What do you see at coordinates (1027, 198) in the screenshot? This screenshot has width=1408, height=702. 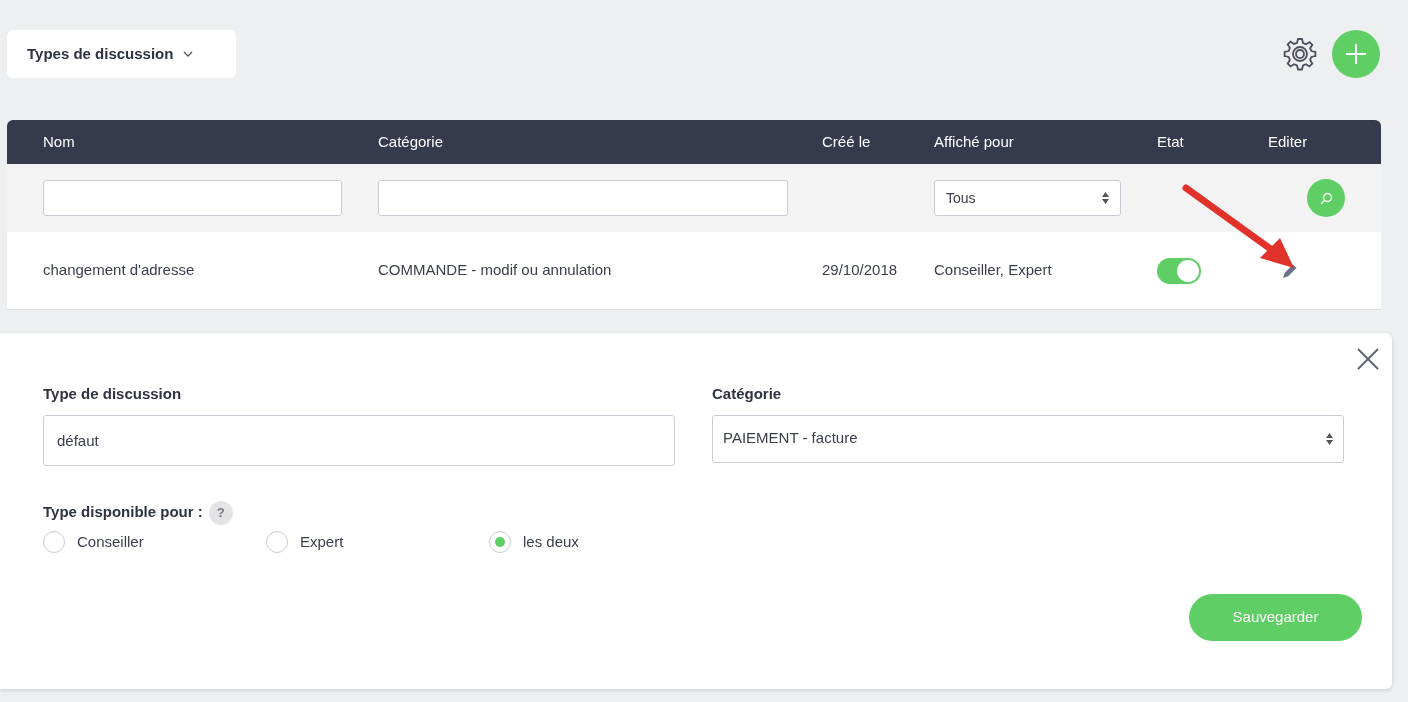 I see `filter-select: Tous` at bounding box center [1027, 198].